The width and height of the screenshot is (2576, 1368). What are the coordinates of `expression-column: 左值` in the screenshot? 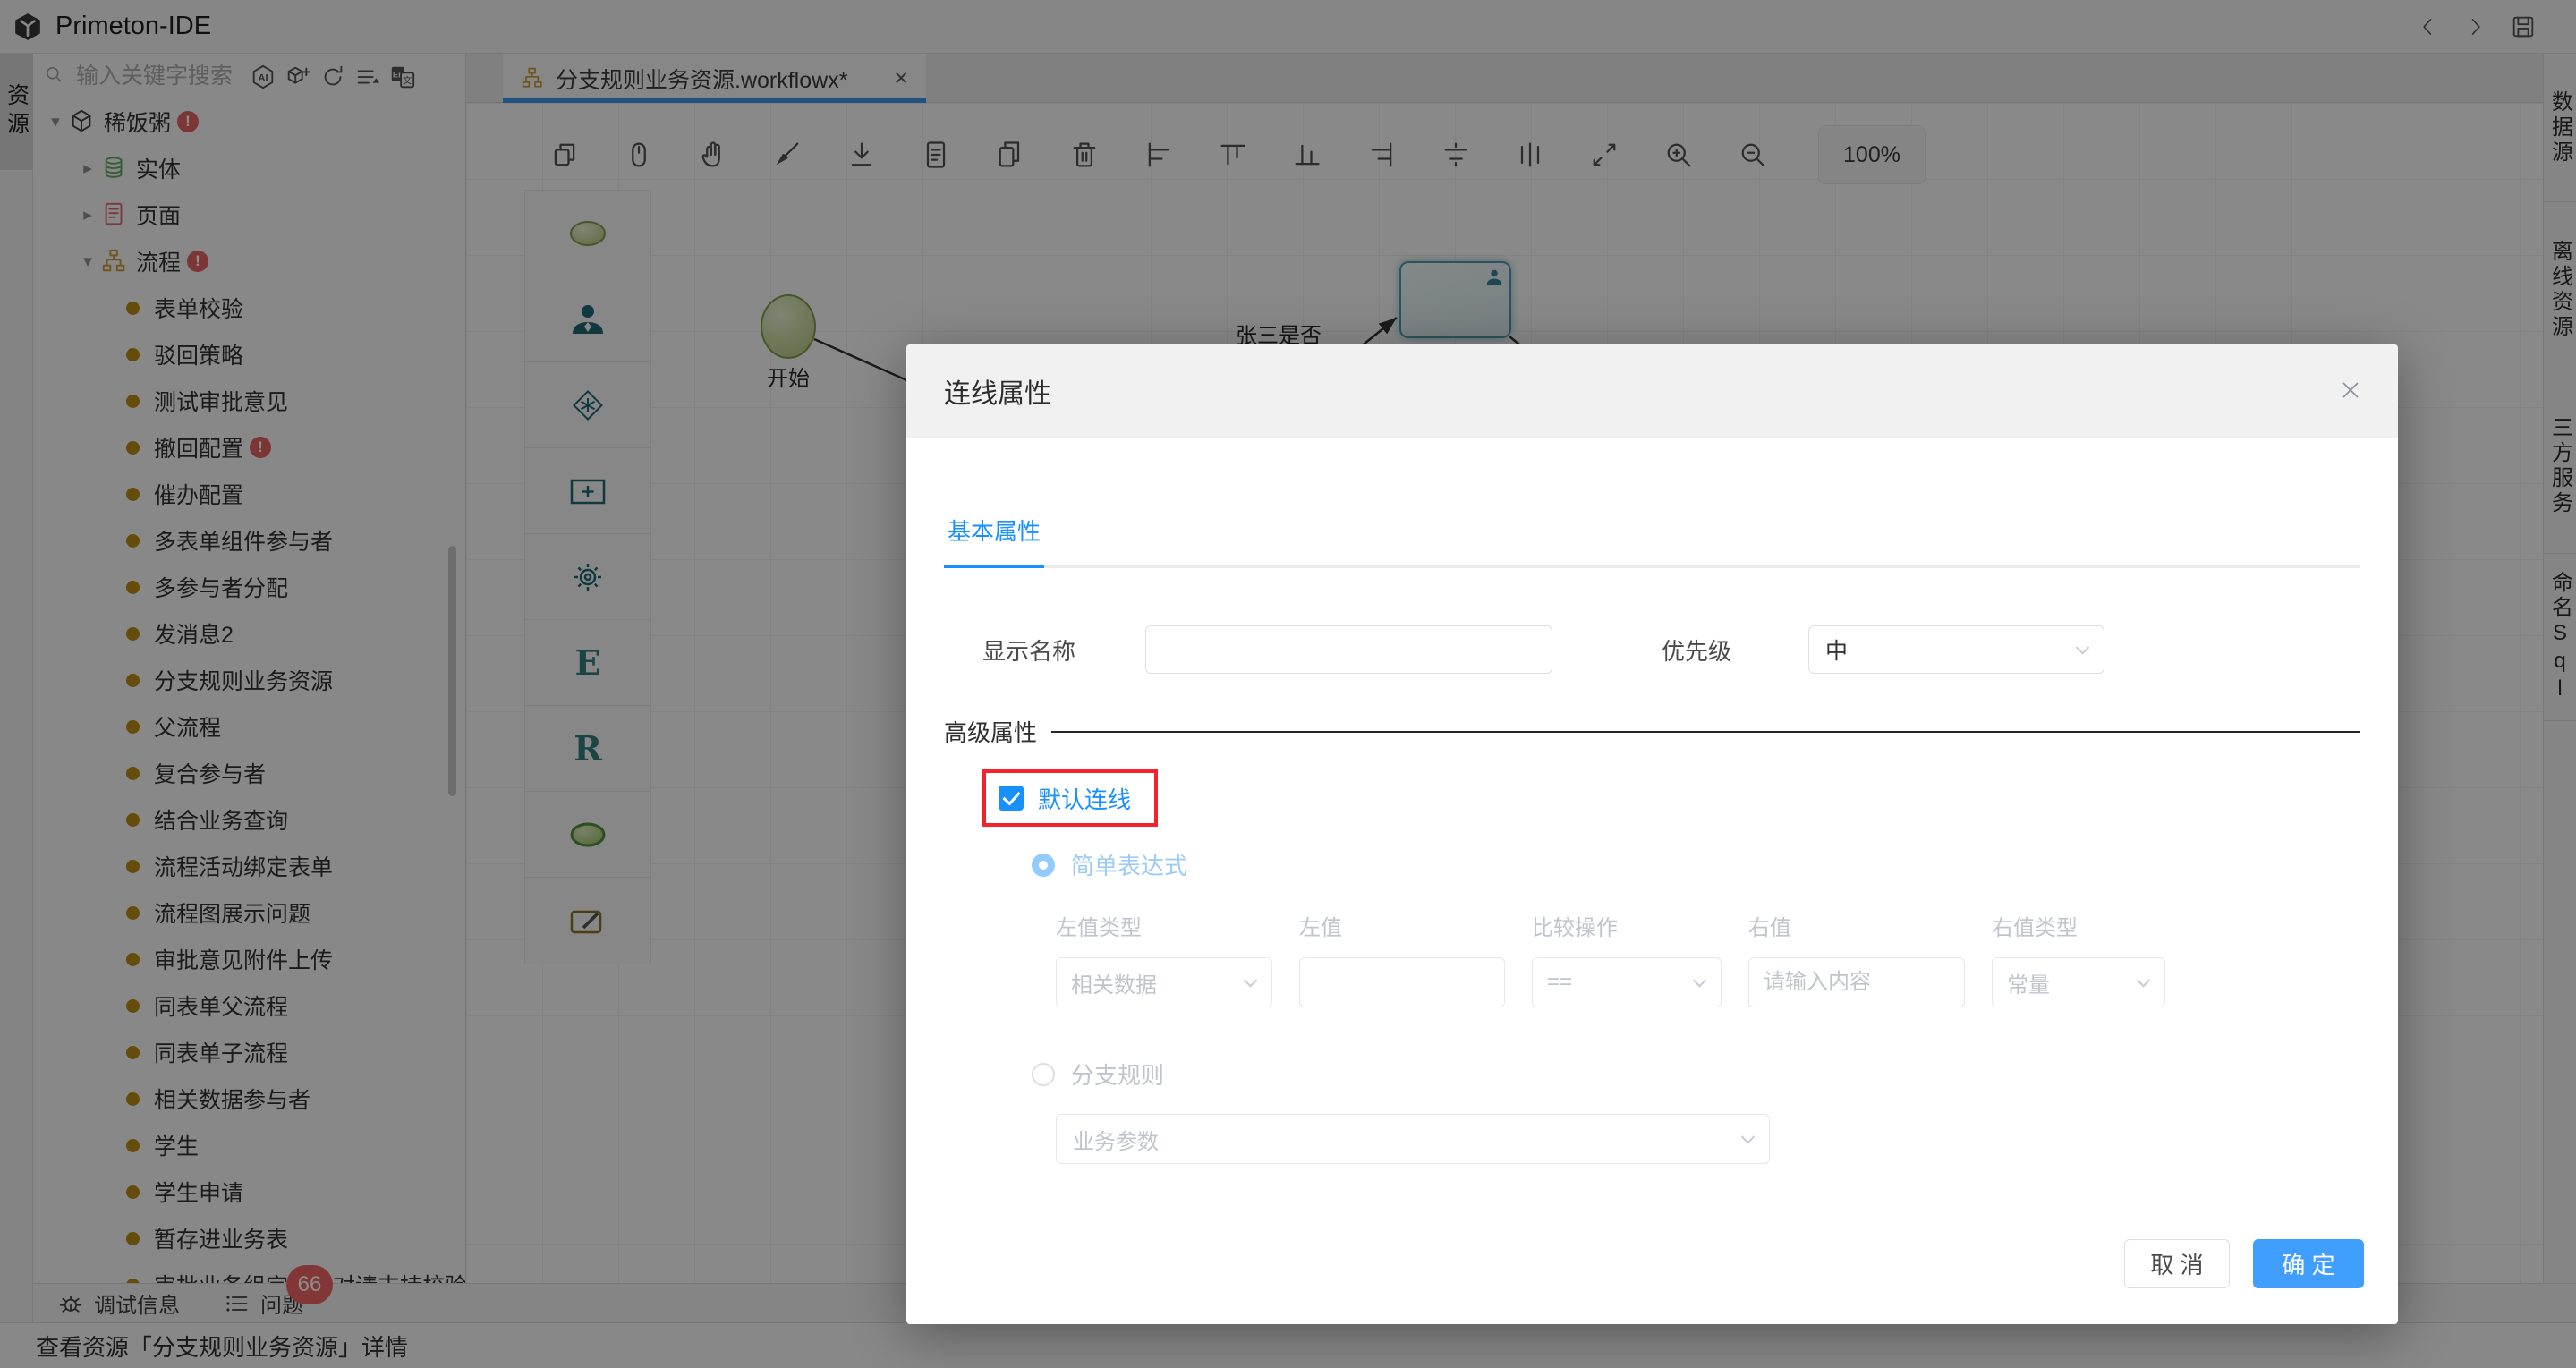 It's located at (1402, 958).